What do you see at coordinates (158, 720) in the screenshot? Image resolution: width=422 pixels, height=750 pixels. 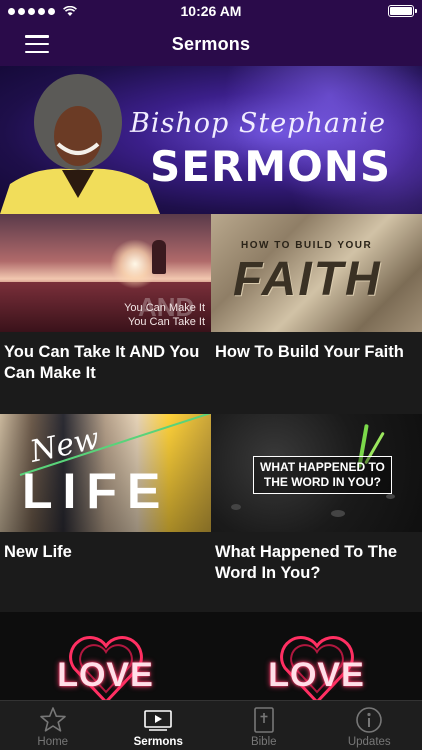 I see `video-play-icon` at bounding box center [158, 720].